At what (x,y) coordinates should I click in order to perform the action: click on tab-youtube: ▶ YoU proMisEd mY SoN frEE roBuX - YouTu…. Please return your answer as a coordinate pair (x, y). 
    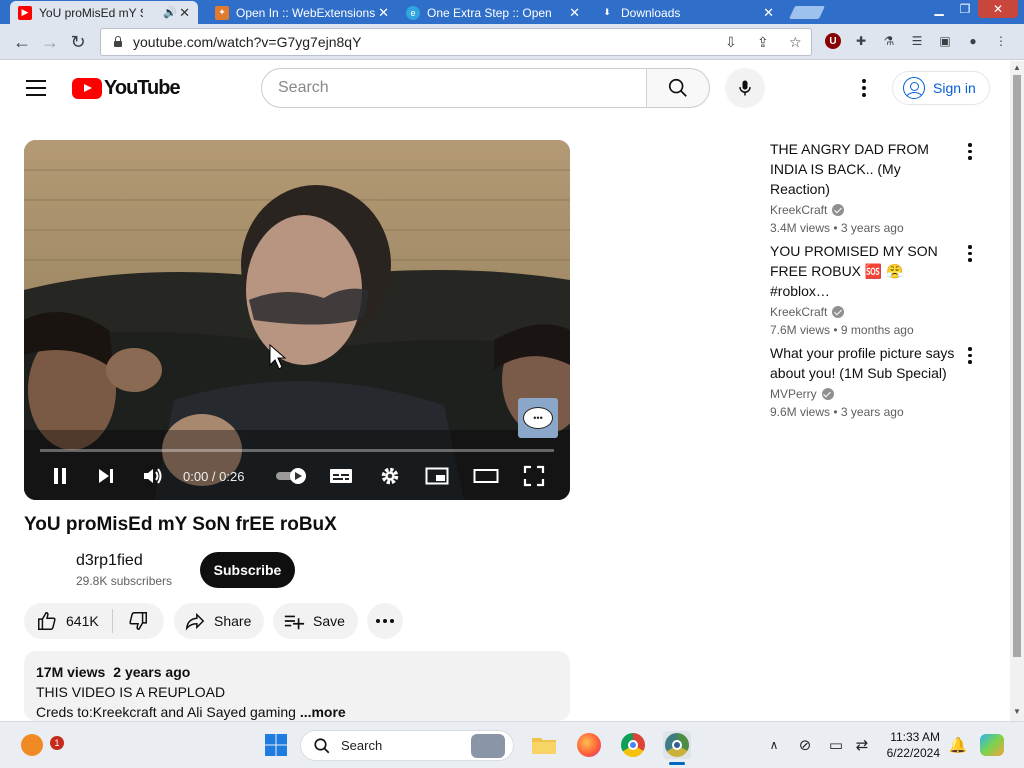
    Looking at the image, I should click on (104, 12).